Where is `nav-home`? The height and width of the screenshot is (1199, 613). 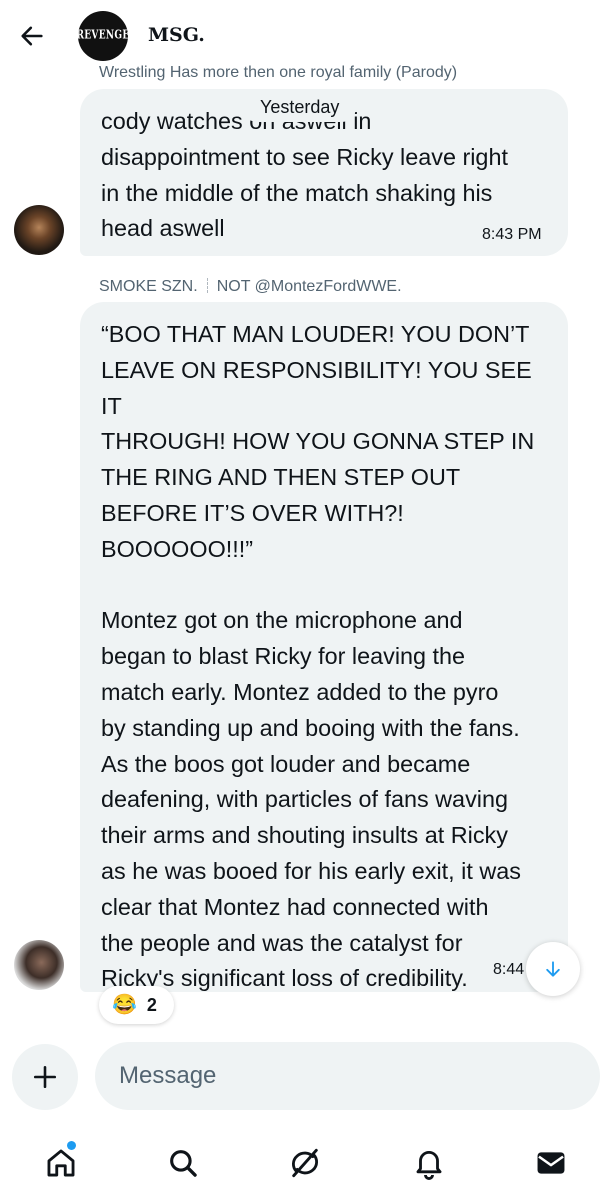 nav-home is located at coordinates (61, 1163).